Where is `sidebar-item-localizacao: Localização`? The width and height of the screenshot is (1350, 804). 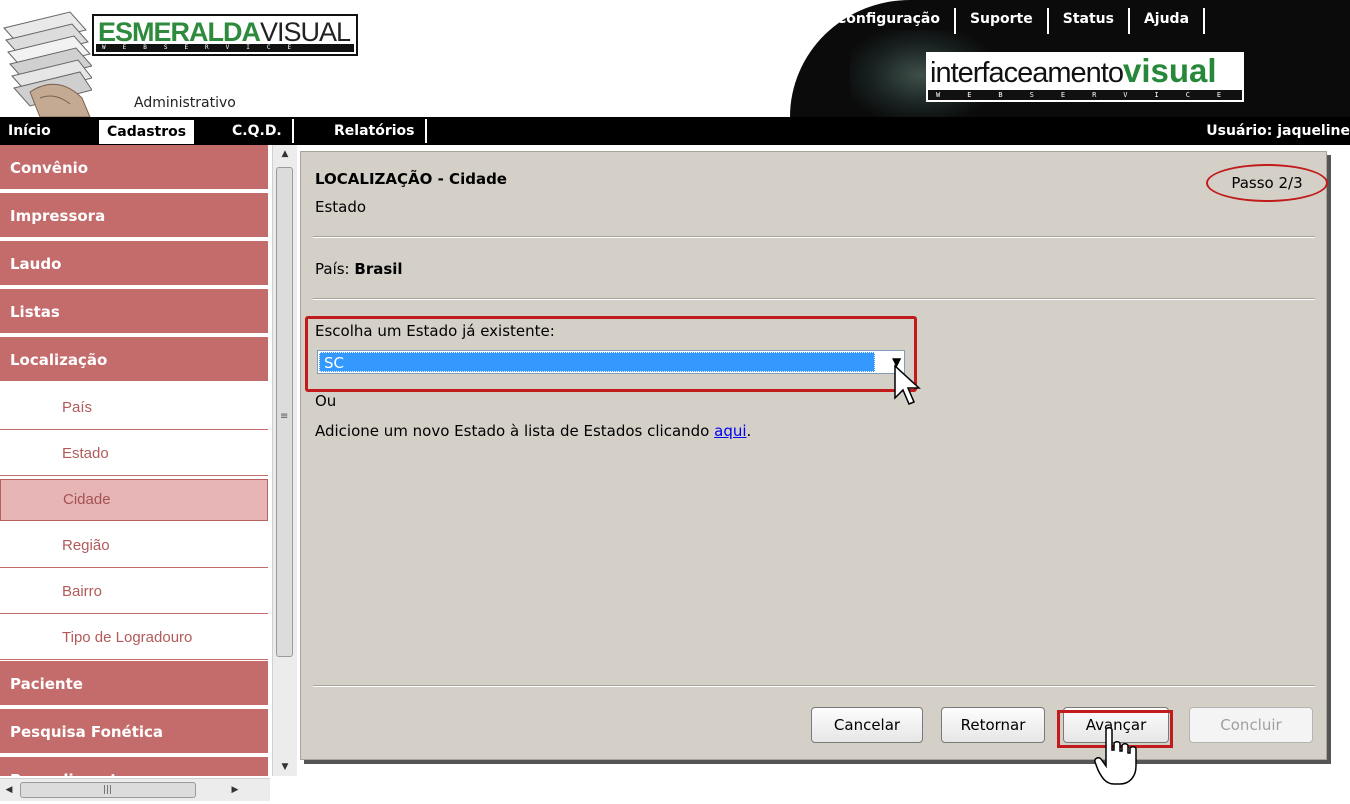
sidebar-item-localizacao: Localização is located at coordinates (134, 360).